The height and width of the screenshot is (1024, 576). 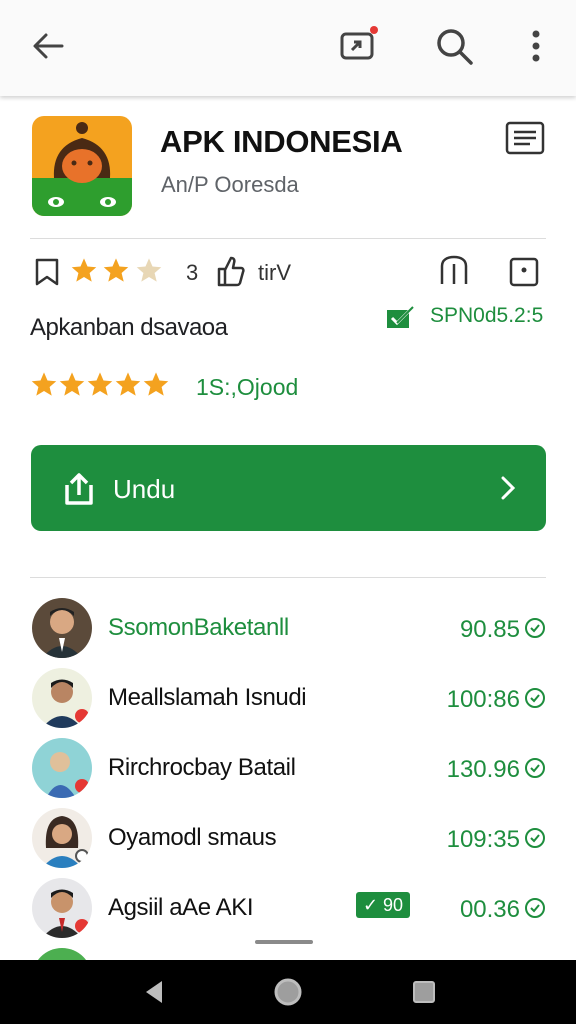 What do you see at coordinates (82, 166) in the screenshot?
I see `app-logo-icon` at bounding box center [82, 166].